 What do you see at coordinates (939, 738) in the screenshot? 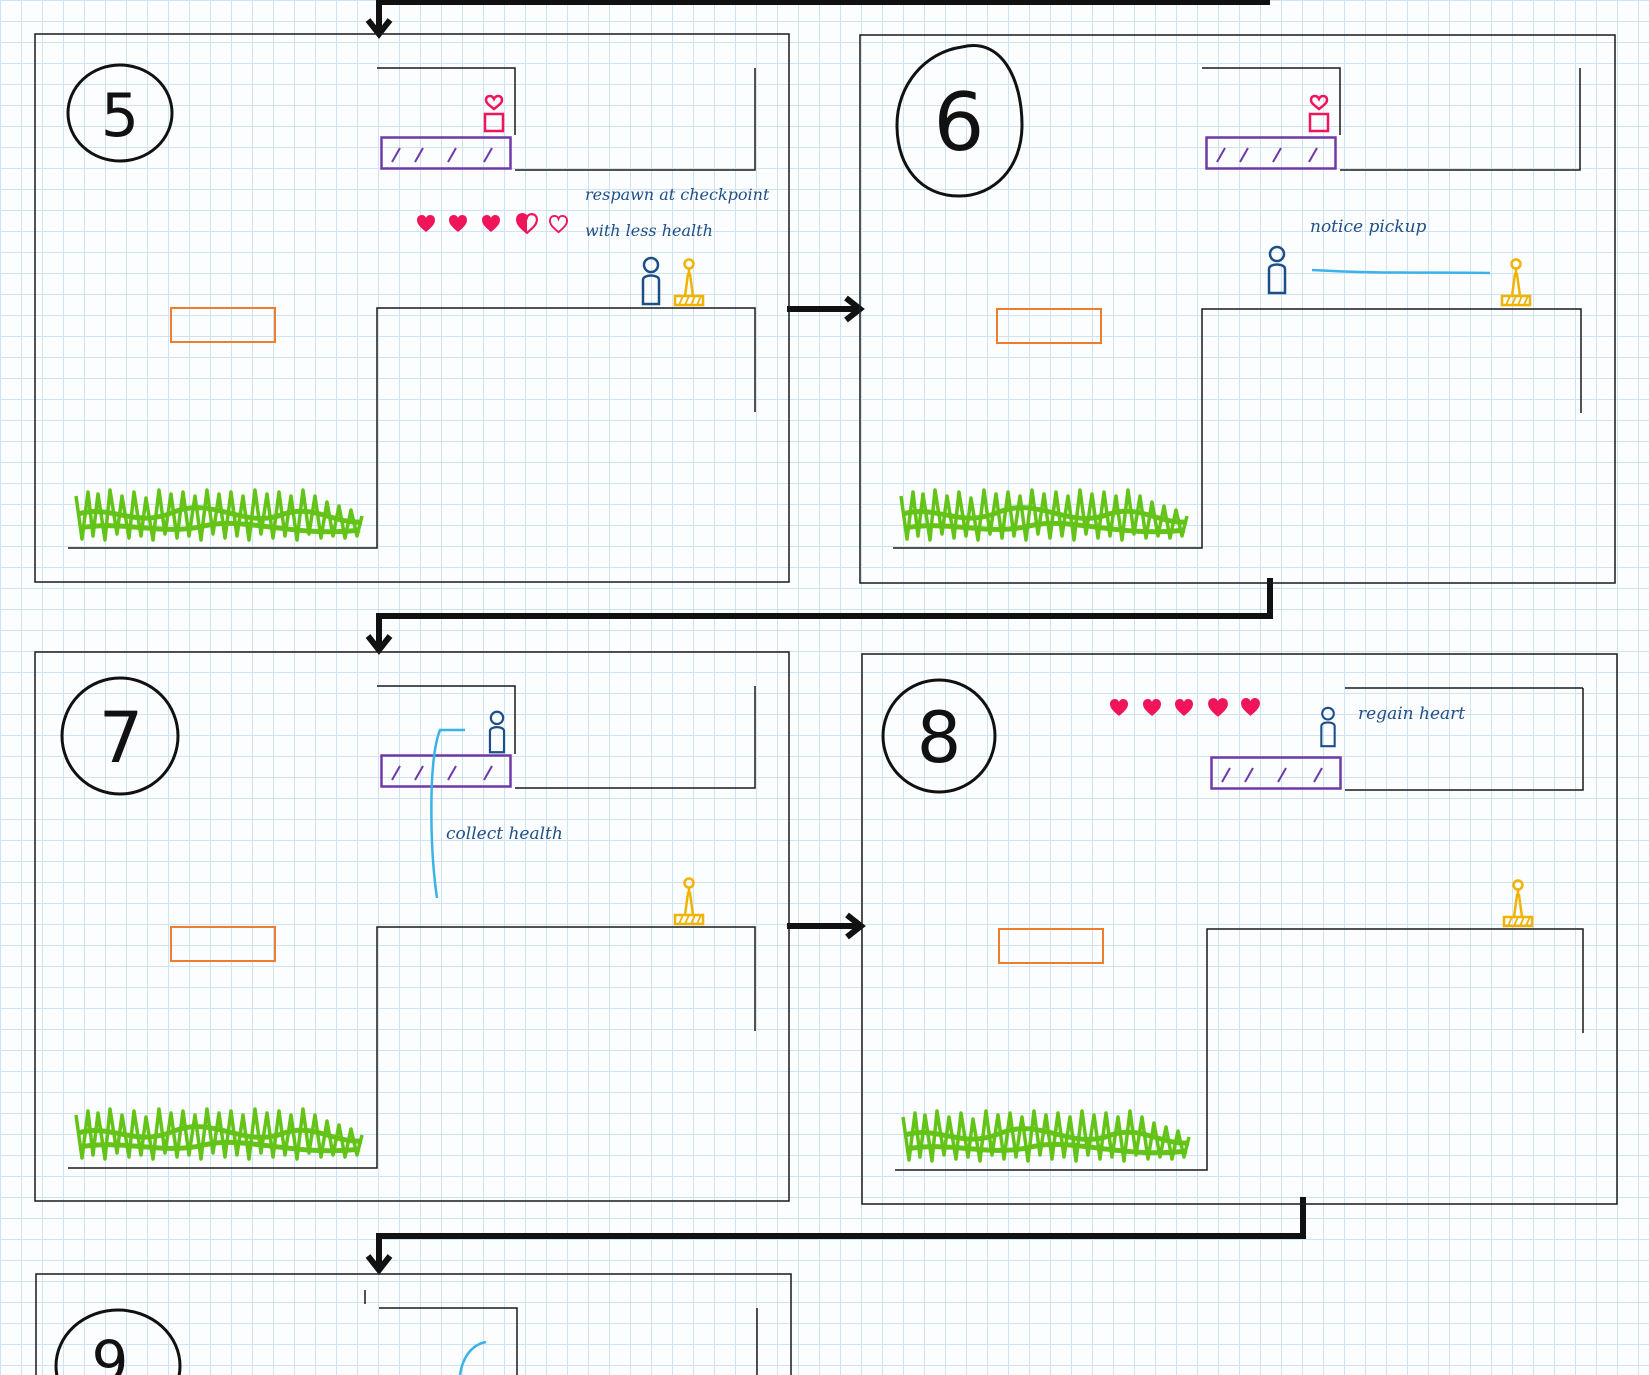
I see `panel-number: 8` at bounding box center [939, 738].